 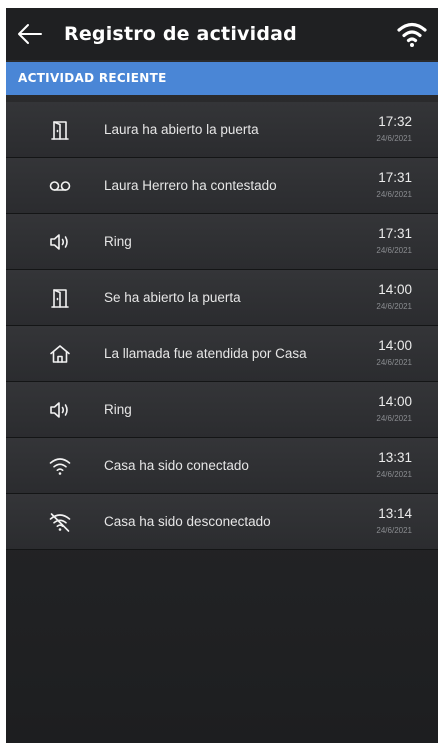 What do you see at coordinates (180, 34) in the screenshot?
I see `page-title: Registro de actividad` at bounding box center [180, 34].